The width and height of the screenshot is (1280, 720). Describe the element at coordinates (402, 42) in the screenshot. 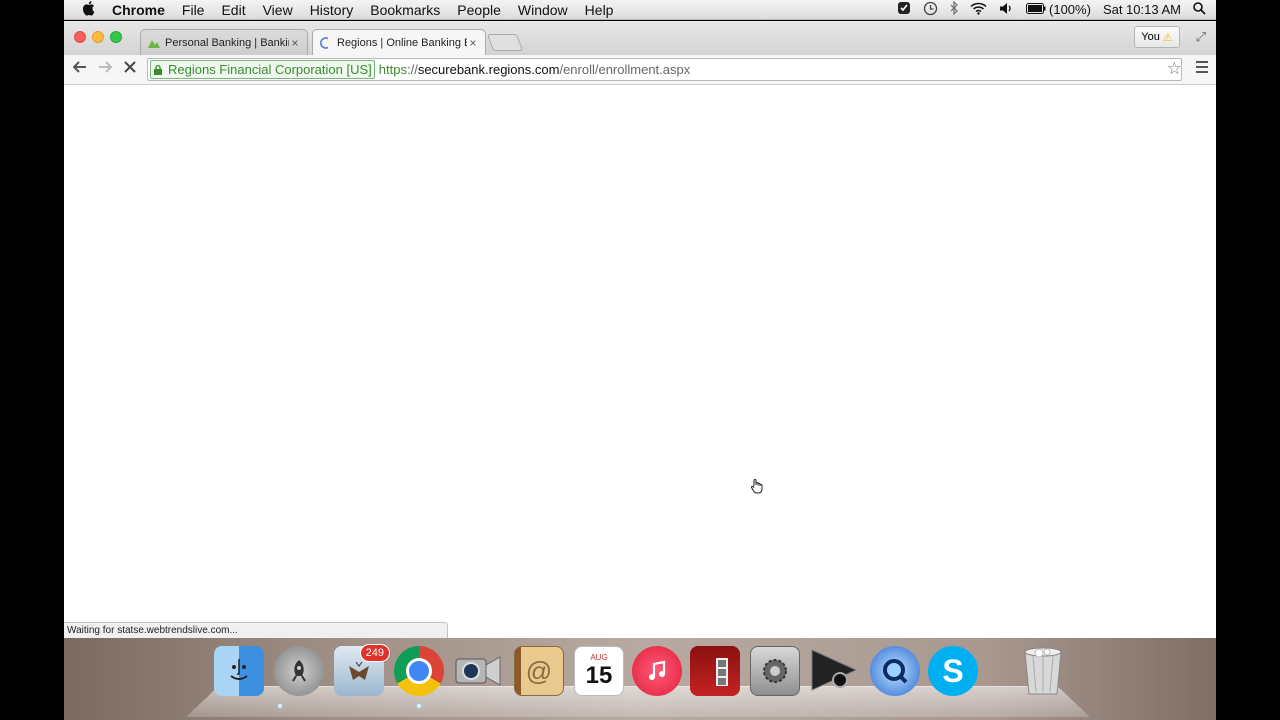

I see `tab-title: Regions | Online Banking E` at that location.